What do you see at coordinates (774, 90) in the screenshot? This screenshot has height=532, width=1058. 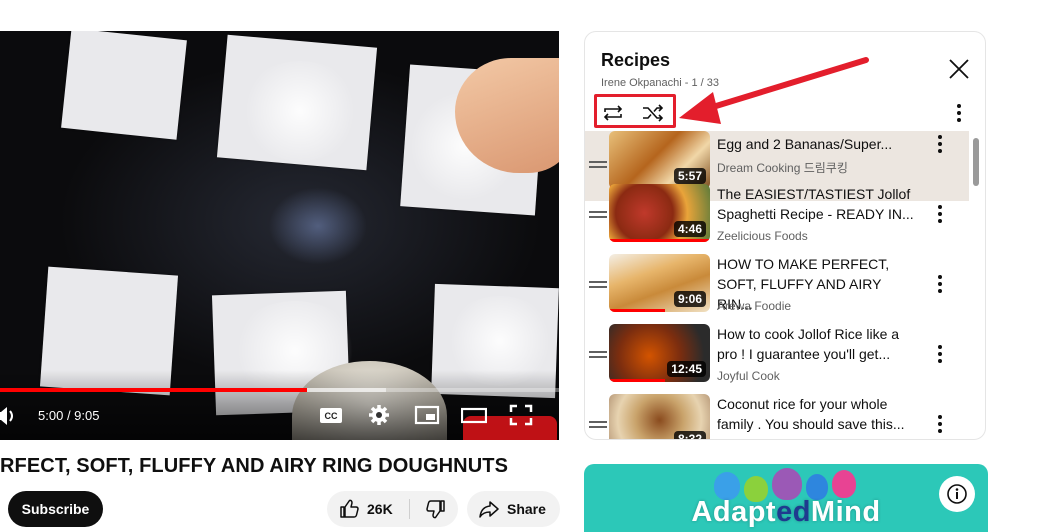 I see `annotation-arrow` at bounding box center [774, 90].